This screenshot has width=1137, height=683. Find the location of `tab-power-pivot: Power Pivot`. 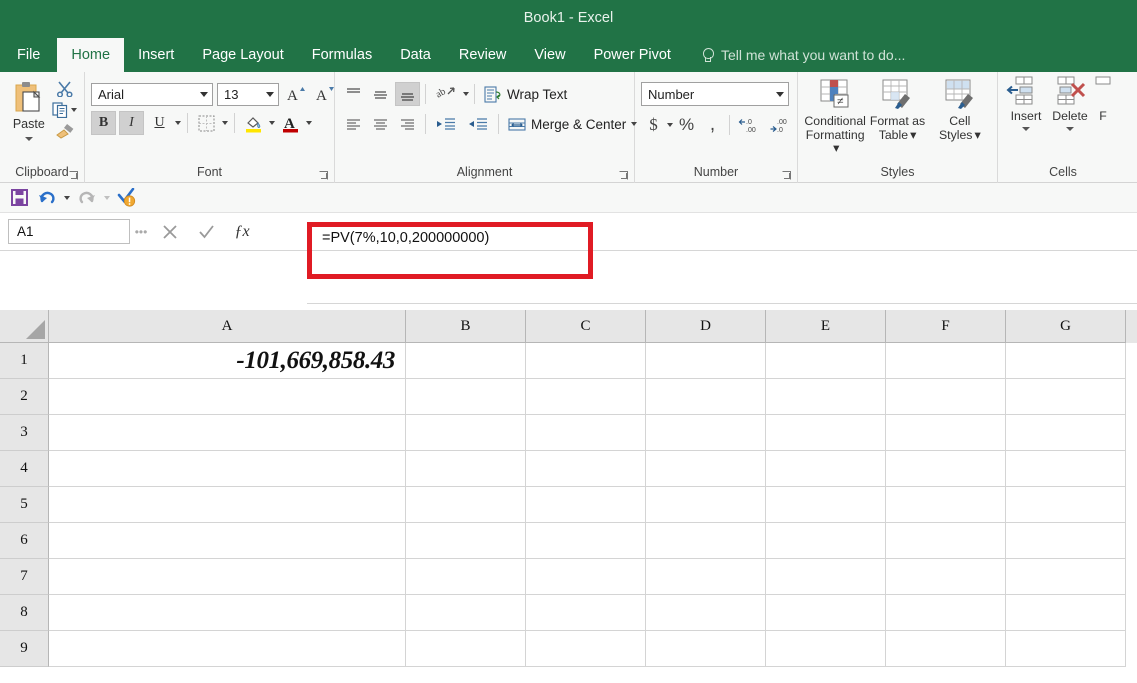

tab-power-pivot: Power Pivot is located at coordinates (632, 55).